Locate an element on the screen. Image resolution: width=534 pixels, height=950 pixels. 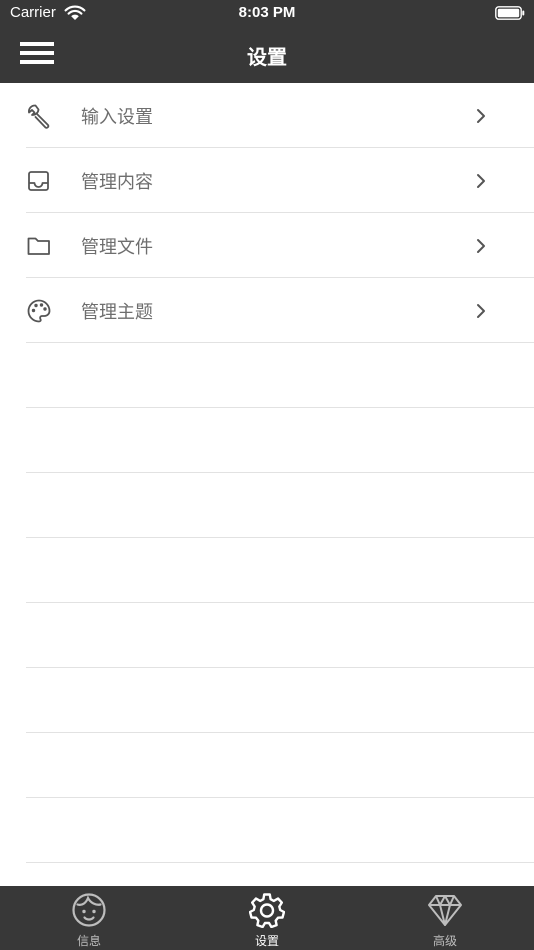
status-time: 8:03 PM is located at coordinates (267, 12).